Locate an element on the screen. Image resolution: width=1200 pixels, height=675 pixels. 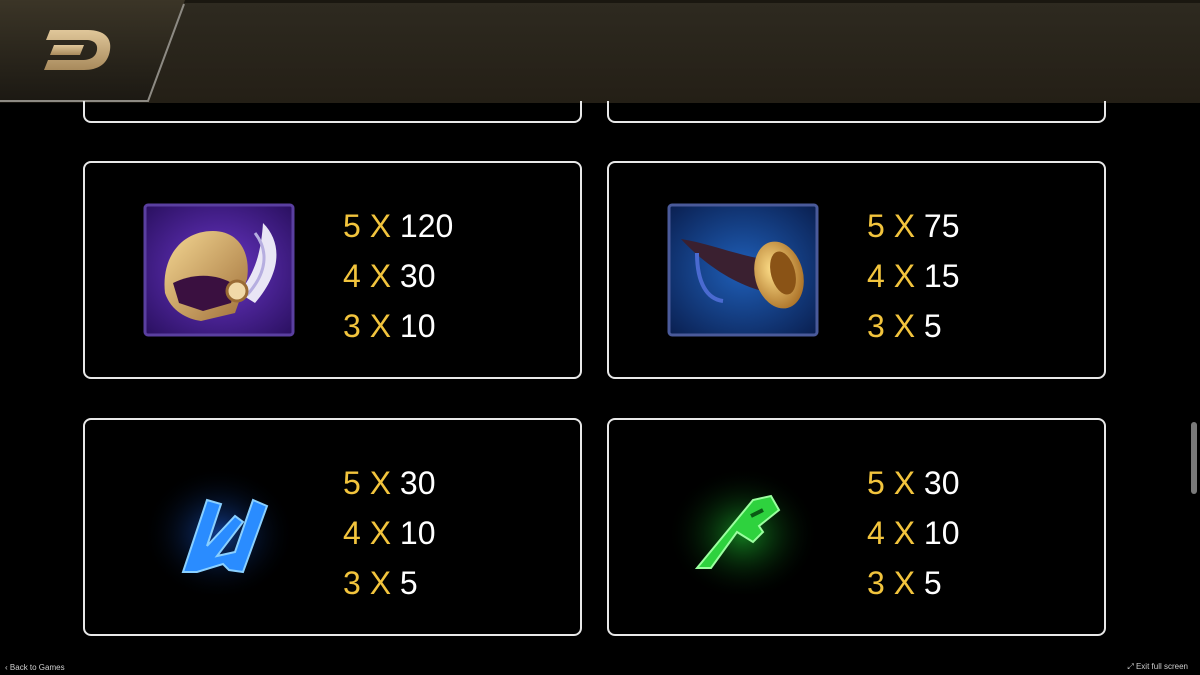
payout-list: 5 X 120 4 X 30 3 X 10 is located at coordinates (398, 276).